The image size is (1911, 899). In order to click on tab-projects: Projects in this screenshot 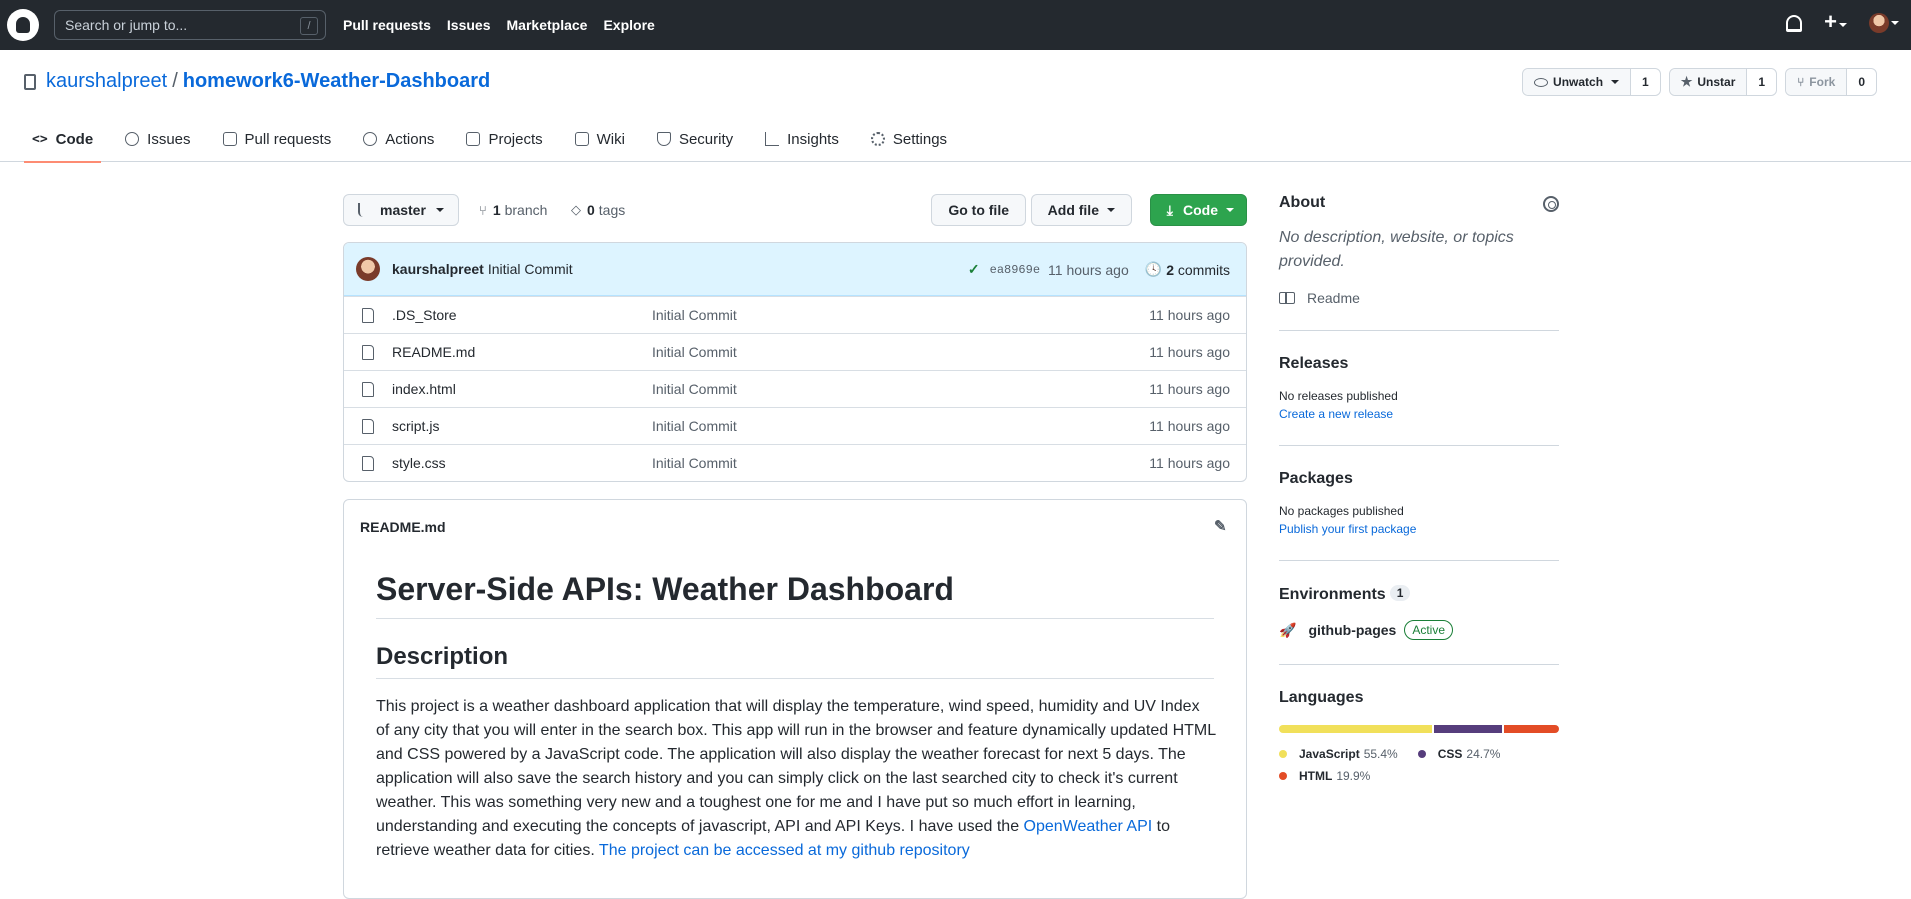, I will do `click(504, 139)`.